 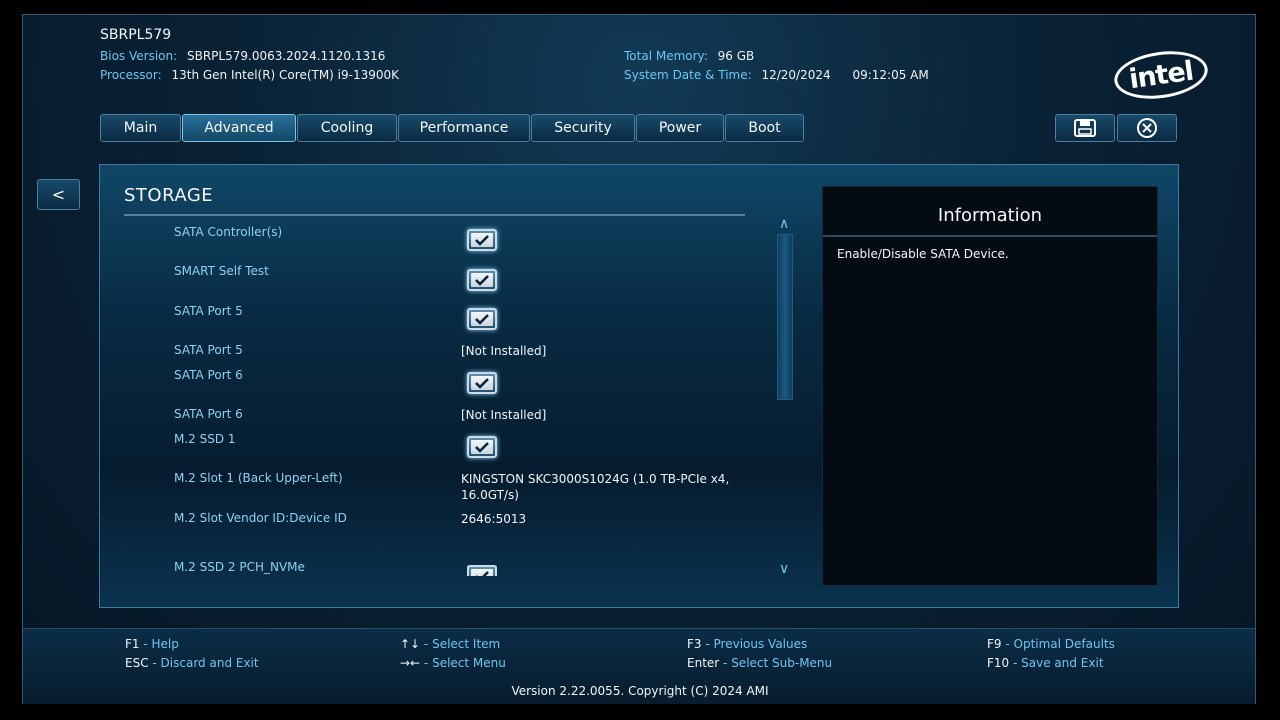 I want to click on m2-ssd-1-checkbox, so click(x=482, y=447).